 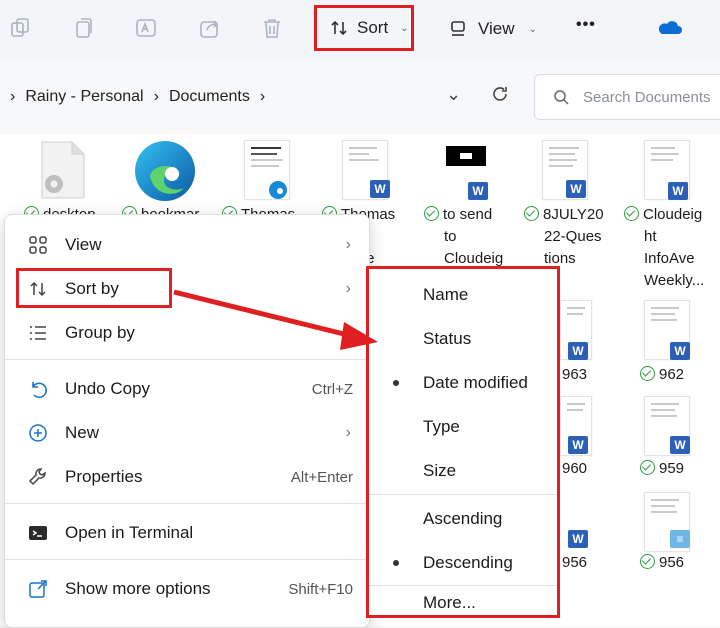 I want to click on sort-button: Sort ⌄, so click(x=364, y=28).